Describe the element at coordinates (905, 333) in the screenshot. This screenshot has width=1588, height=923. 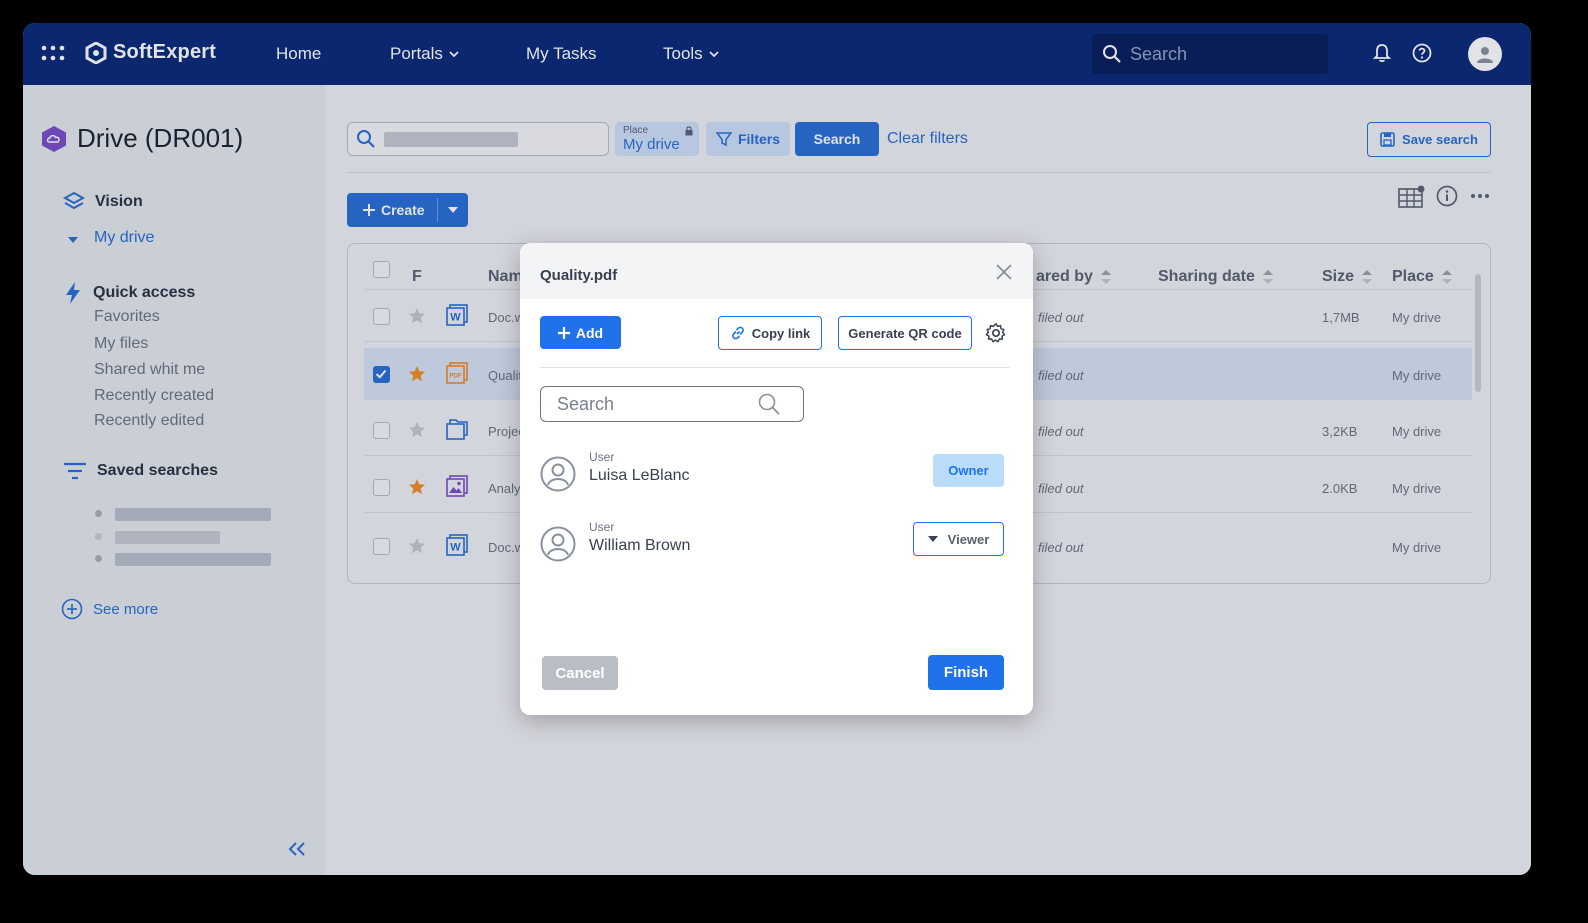
I see `generate-qr-button: Generate QR code` at that location.